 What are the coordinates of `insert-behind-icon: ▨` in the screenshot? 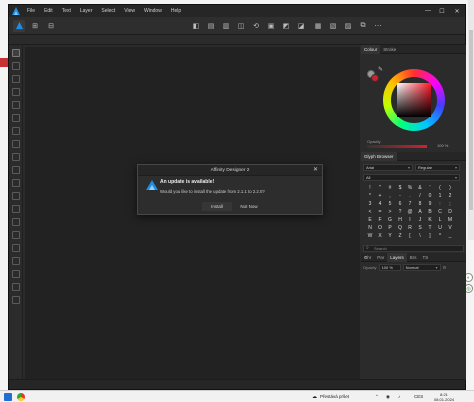 It's located at (348, 26).